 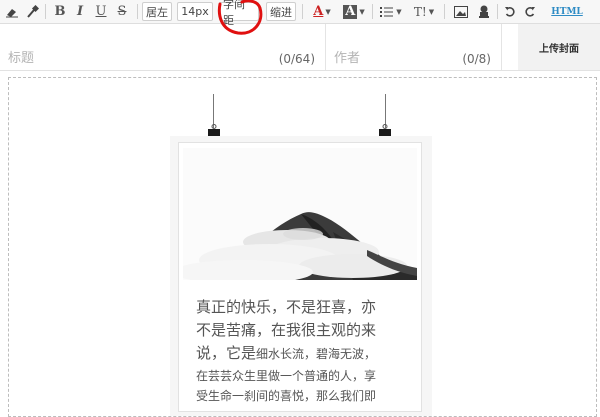 I want to click on title-placeholder: 标题, so click(x=21, y=58).